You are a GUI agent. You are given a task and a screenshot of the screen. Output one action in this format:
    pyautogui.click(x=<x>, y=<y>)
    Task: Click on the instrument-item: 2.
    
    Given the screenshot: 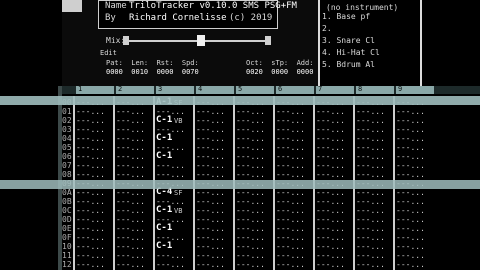 What is the action you would take?
    pyautogui.click(x=327, y=29)
    